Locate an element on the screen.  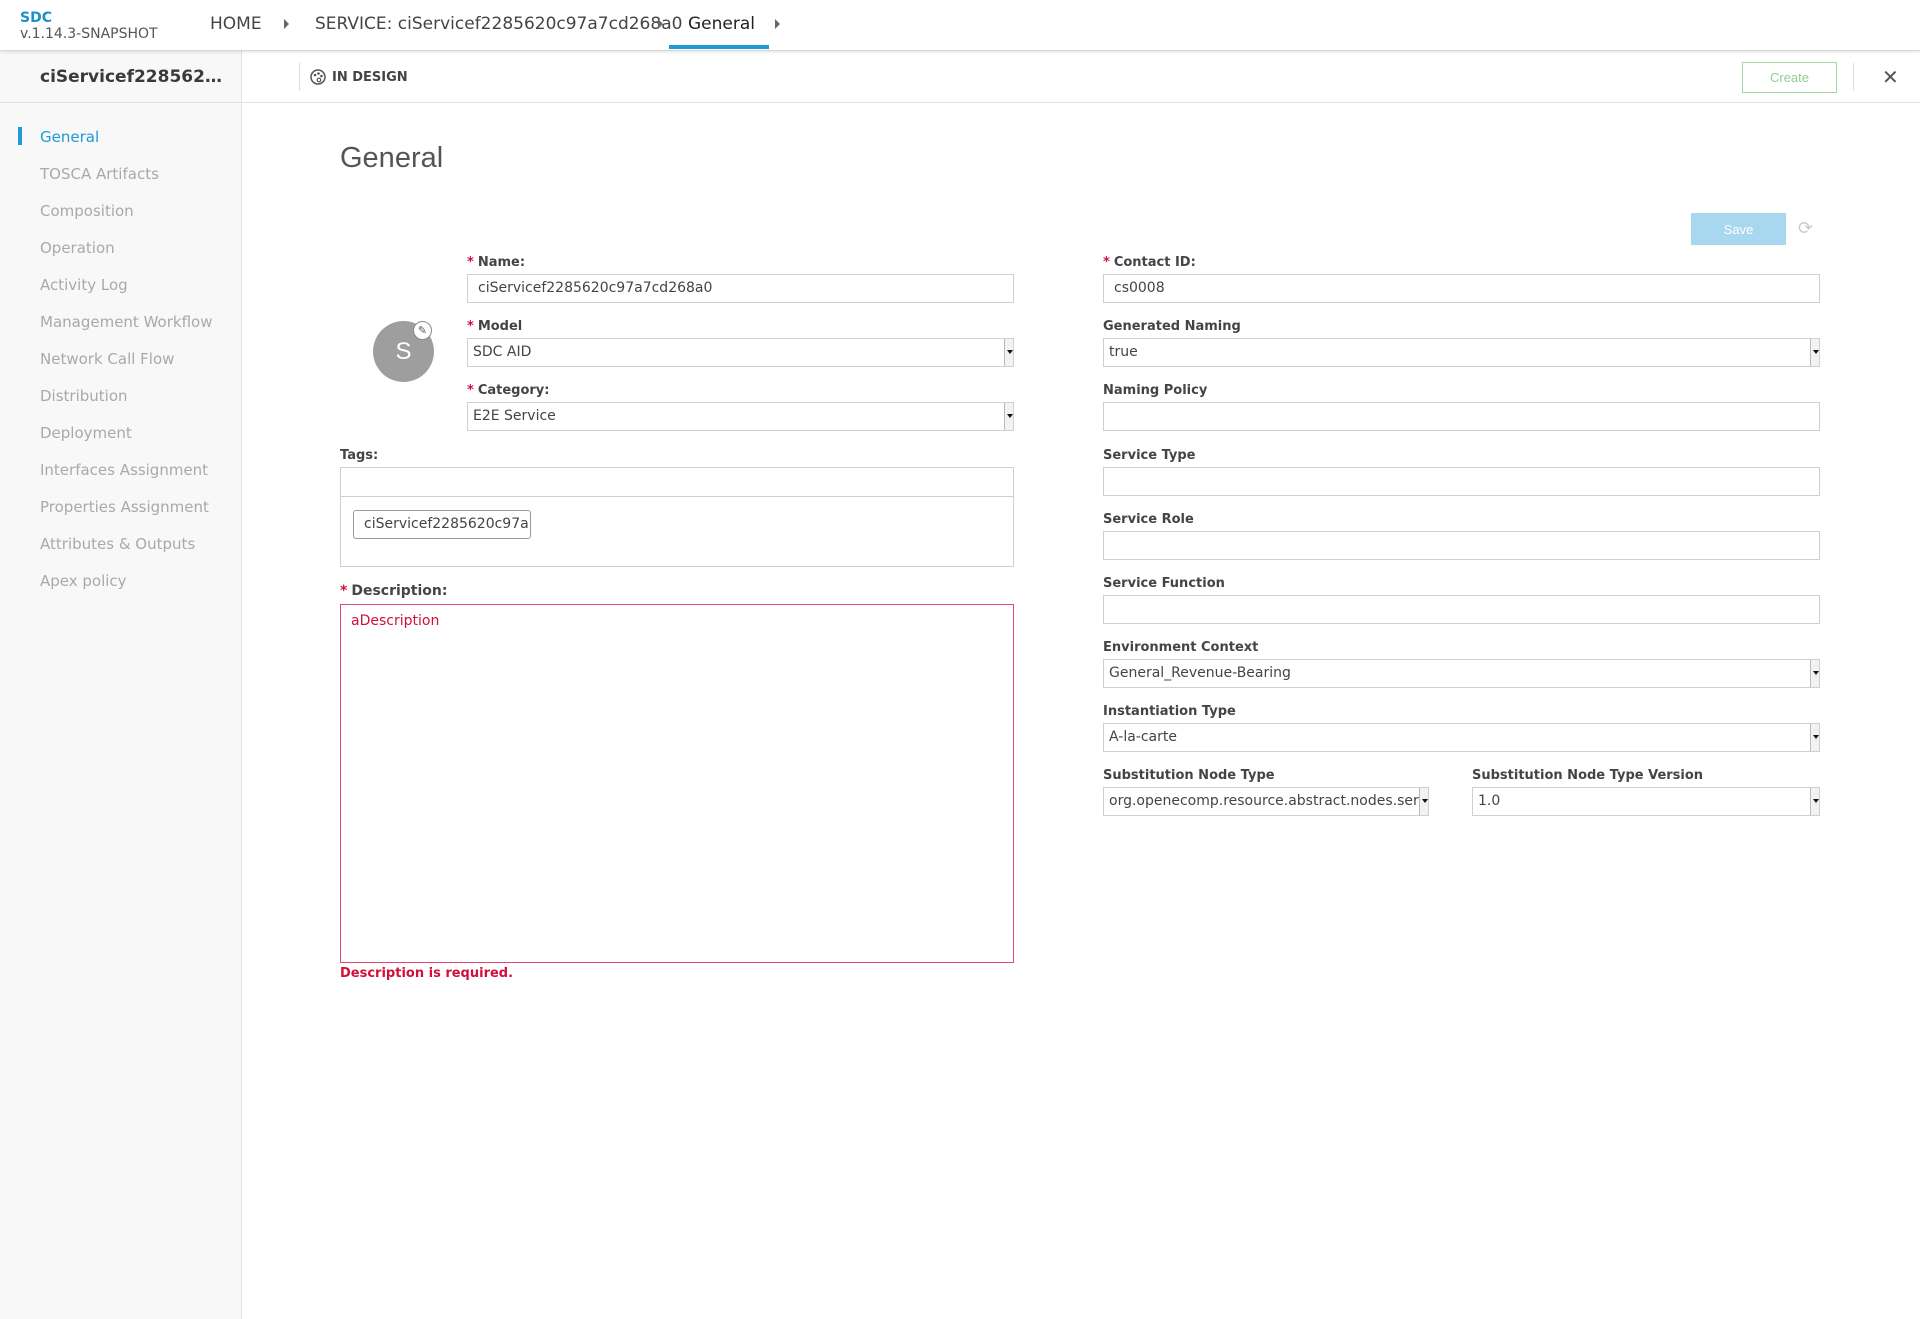
breadcrumb-active-indicator is located at coordinates (719, 47).